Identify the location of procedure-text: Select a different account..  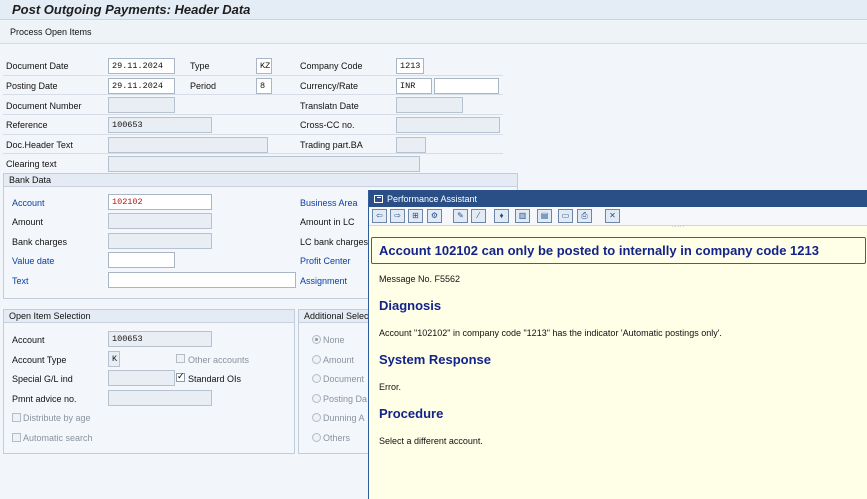
(431, 441).